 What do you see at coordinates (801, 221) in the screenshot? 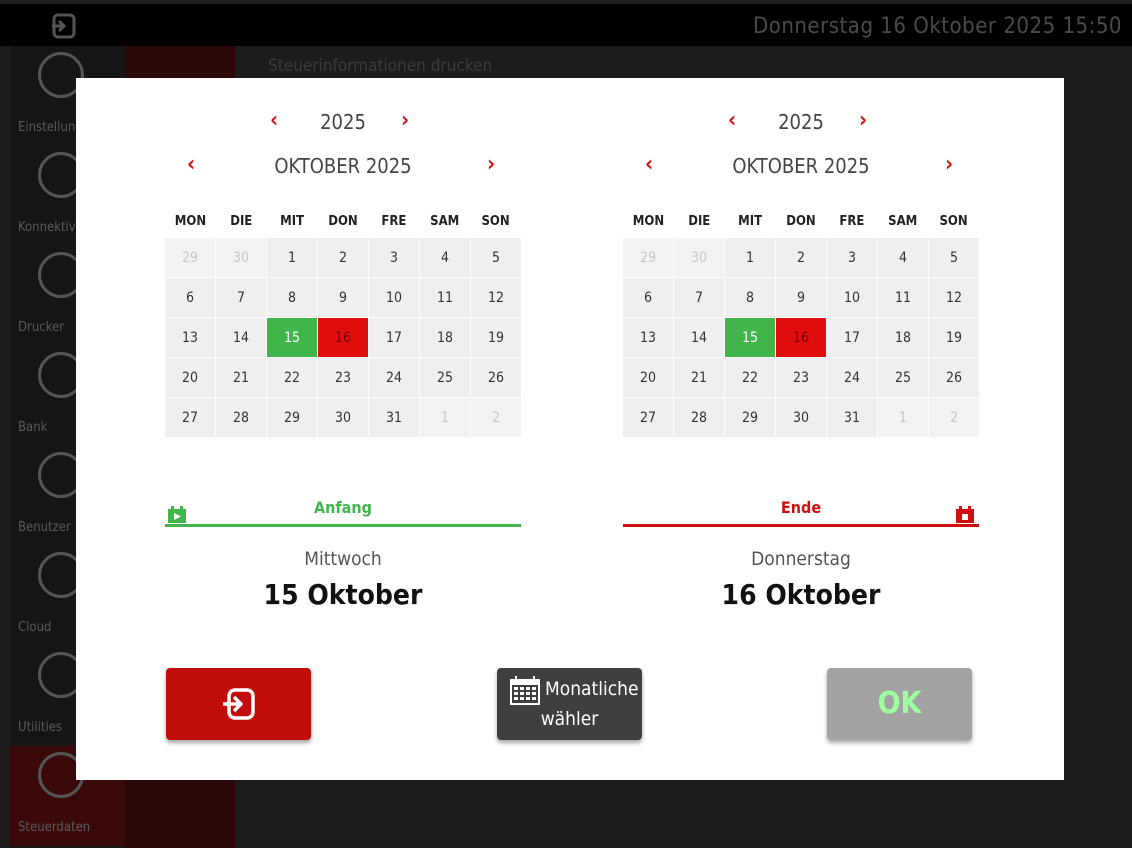
I see `weekday-label: DON` at bounding box center [801, 221].